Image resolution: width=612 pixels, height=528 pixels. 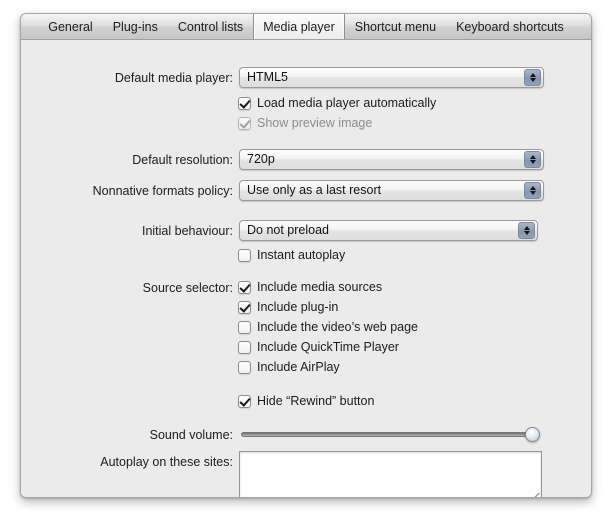 I want to click on hide-rewind-checkbox-row: Hide “Rewind” button, so click(x=306, y=401).